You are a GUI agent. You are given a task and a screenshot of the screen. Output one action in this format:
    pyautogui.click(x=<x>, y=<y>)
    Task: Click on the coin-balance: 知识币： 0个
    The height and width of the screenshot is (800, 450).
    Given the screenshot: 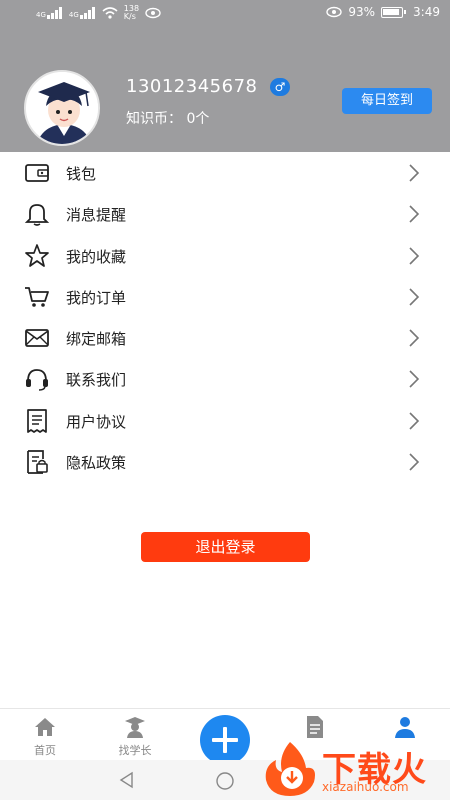 What is the action you would take?
    pyautogui.click(x=167, y=118)
    